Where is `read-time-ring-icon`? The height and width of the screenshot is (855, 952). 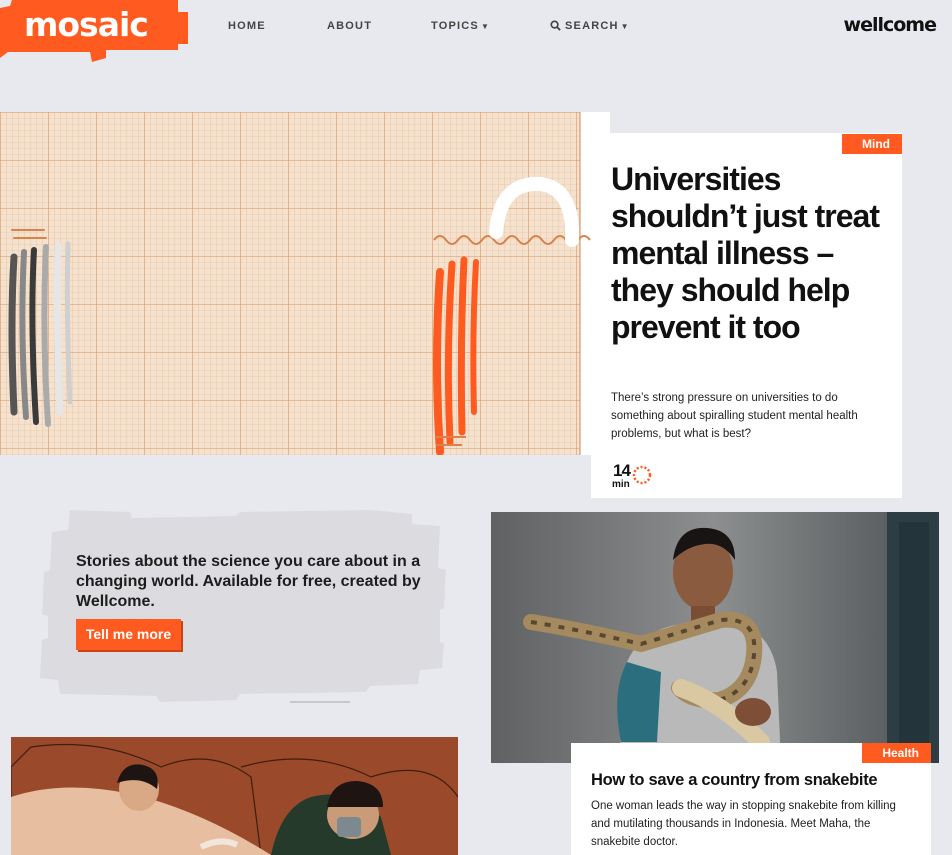 read-time-ring-icon is located at coordinates (642, 475).